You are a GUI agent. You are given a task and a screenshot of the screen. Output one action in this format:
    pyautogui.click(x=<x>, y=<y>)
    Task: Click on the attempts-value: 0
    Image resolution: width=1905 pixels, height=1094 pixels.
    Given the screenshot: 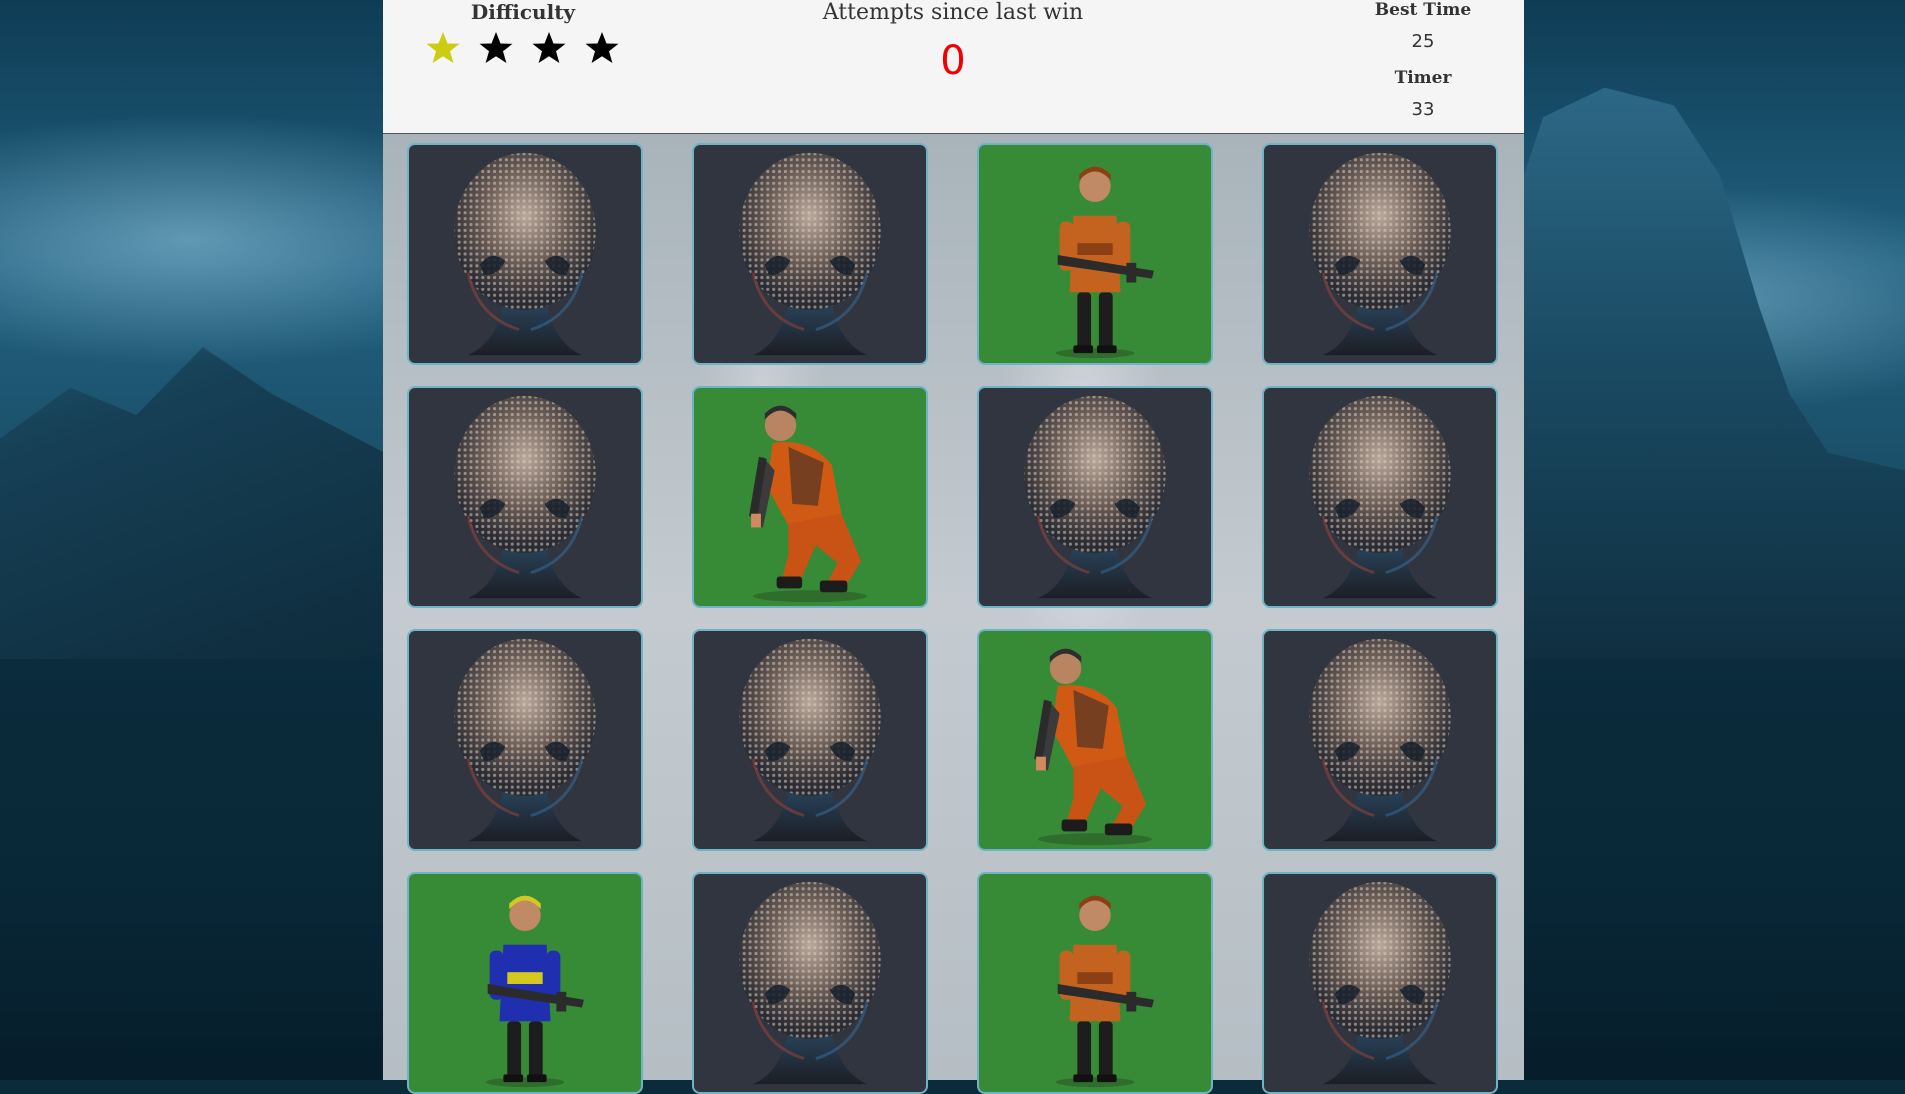 What is the action you would take?
    pyautogui.click(x=953, y=61)
    